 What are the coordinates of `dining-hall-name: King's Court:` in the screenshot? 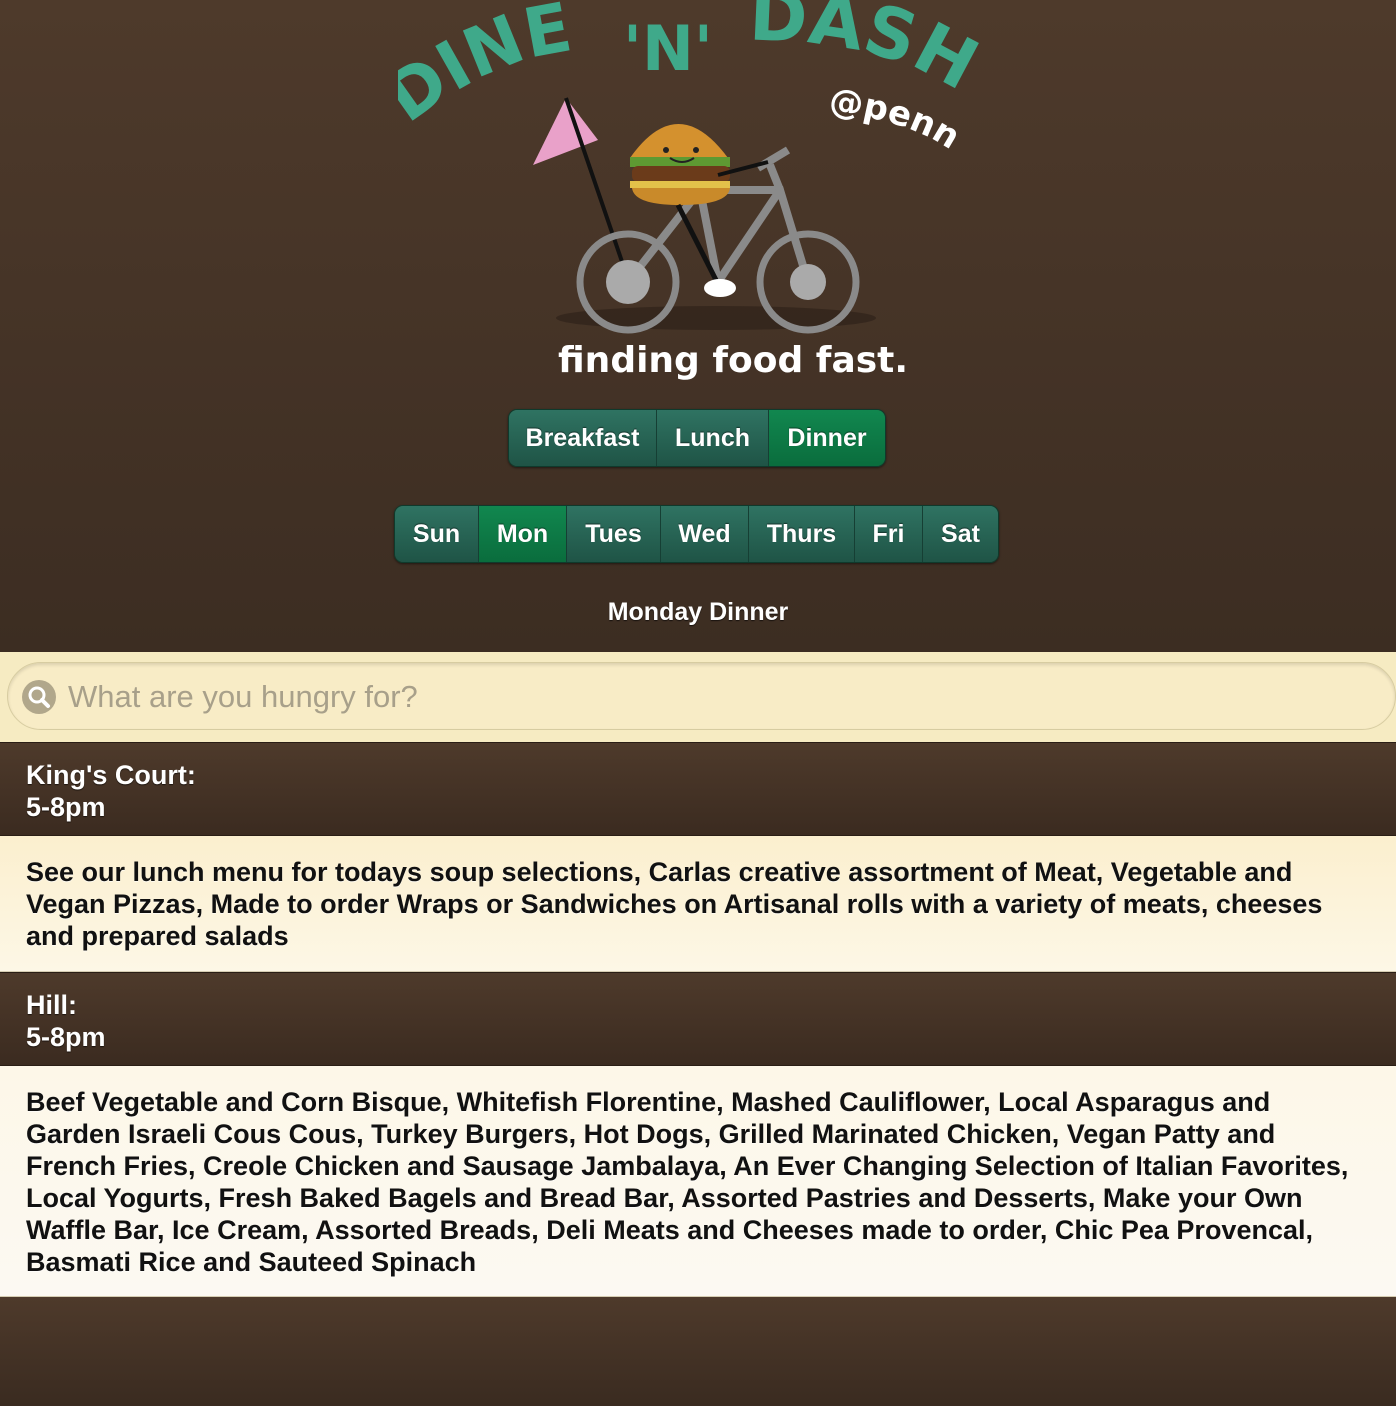 It's located at (111, 775).